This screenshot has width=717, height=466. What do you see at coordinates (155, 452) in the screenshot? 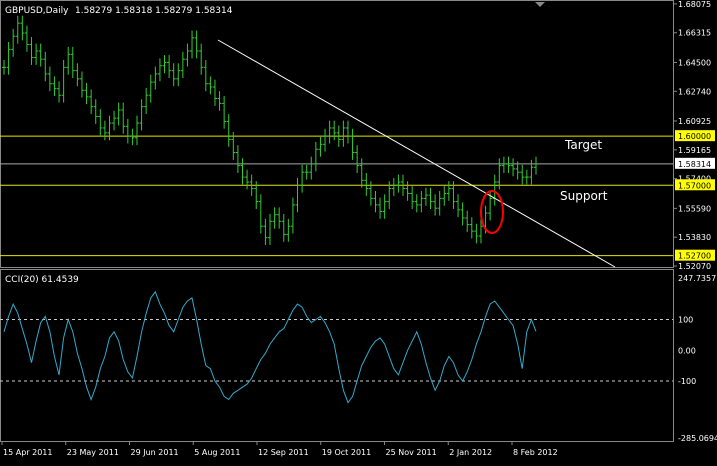
I see `time-tick-label: 29 Jun 2011` at bounding box center [155, 452].